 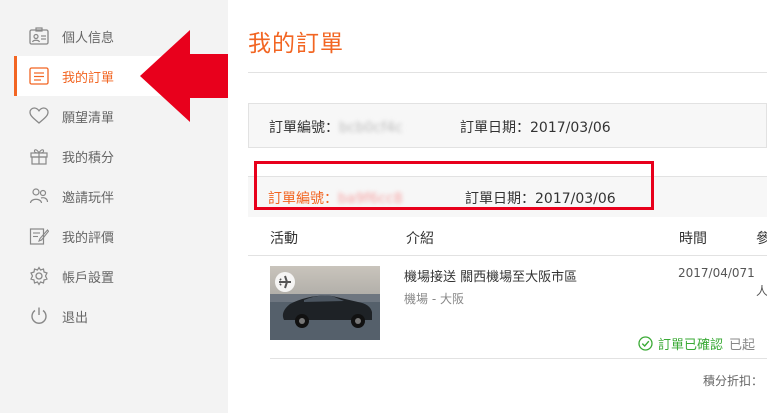 I want to click on points-discount-label: 積分折扣：, so click(x=733, y=381).